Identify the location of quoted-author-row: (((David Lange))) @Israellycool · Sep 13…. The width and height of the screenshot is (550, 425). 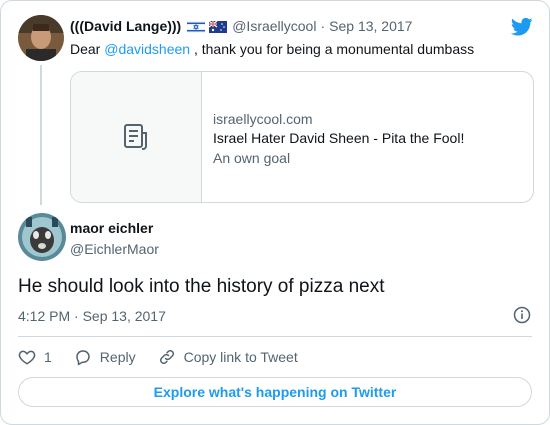
(241, 26).